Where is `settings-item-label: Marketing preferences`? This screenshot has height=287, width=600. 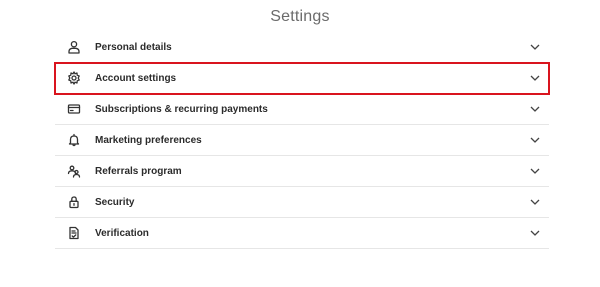
settings-item-label: Marketing preferences is located at coordinates (148, 140).